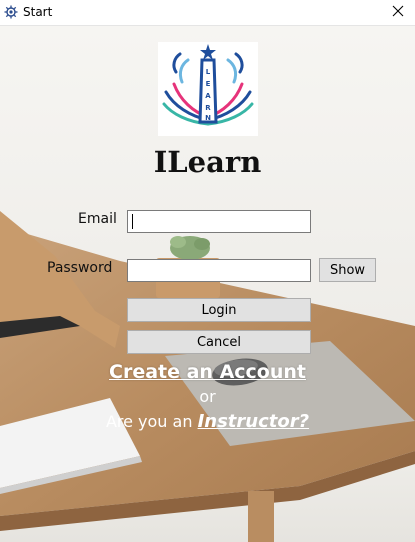 Image resolution: width=415 pixels, height=542 pixels. I want to click on svg-text: R, so click(208, 108).